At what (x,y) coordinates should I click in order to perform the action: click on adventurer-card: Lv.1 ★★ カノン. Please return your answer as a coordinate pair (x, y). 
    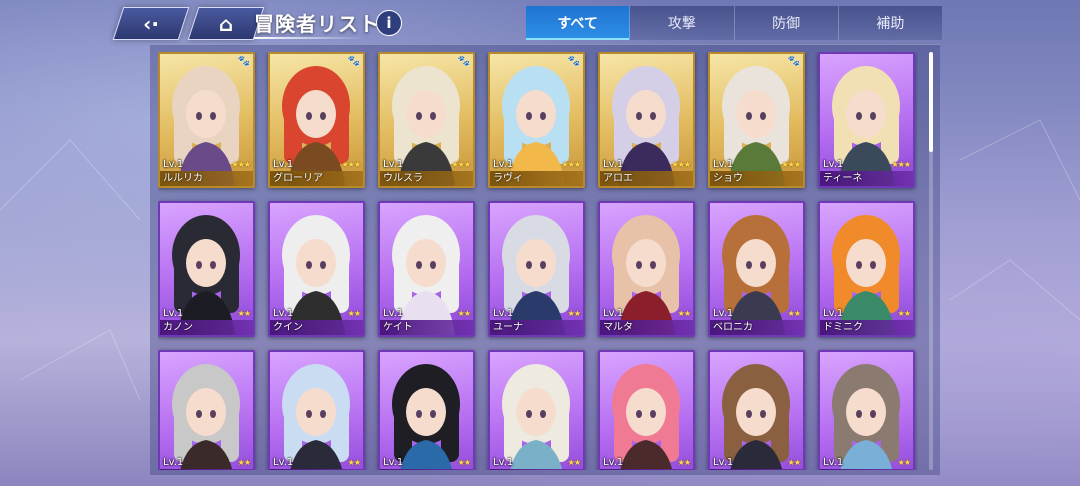
    Looking at the image, I should click on (206, 269).